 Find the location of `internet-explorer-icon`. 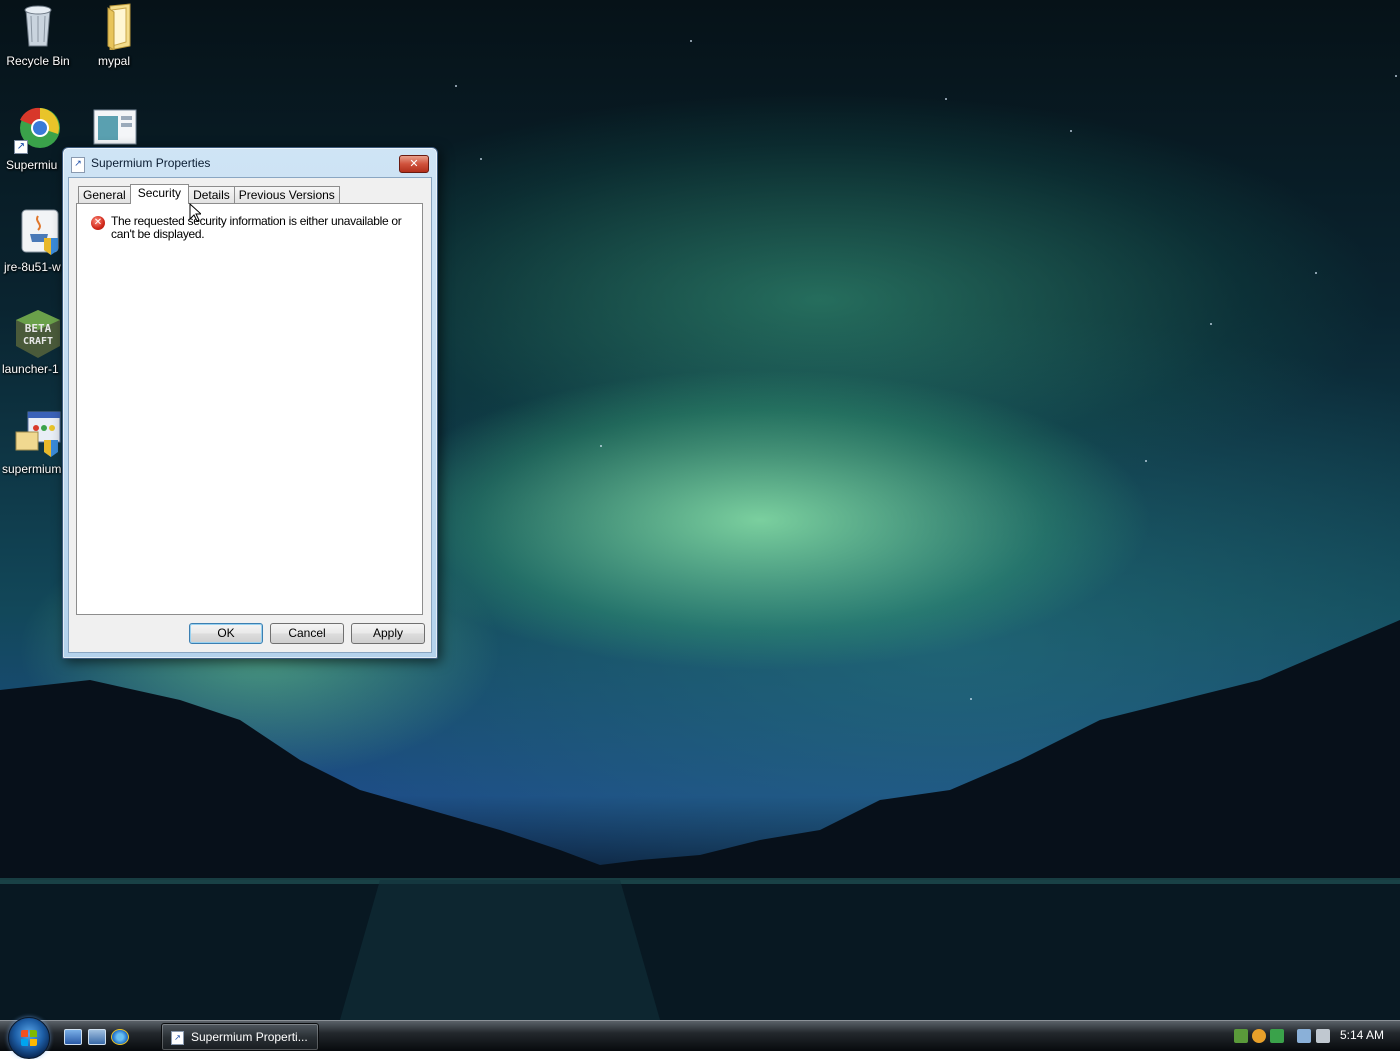

internet-explorer-icon is located at coordinates (120, 1037).